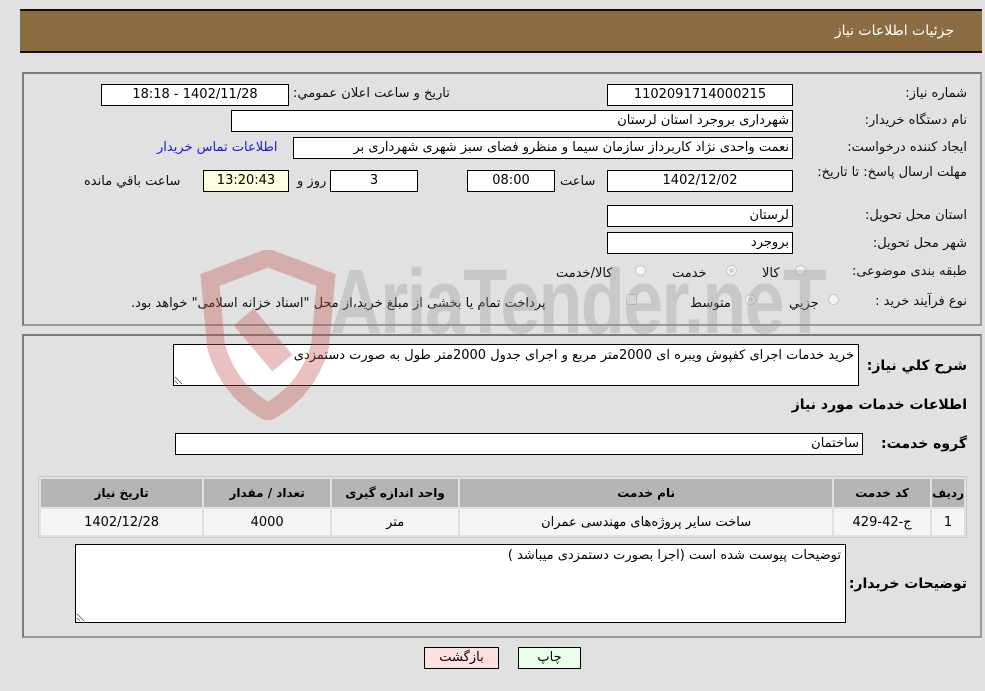 The width and height of the screenshot is (985, 691). Describe the element at coordinates (916, 215) in the screenshot. I see `province-label: استان محل تحویل:` at that location.